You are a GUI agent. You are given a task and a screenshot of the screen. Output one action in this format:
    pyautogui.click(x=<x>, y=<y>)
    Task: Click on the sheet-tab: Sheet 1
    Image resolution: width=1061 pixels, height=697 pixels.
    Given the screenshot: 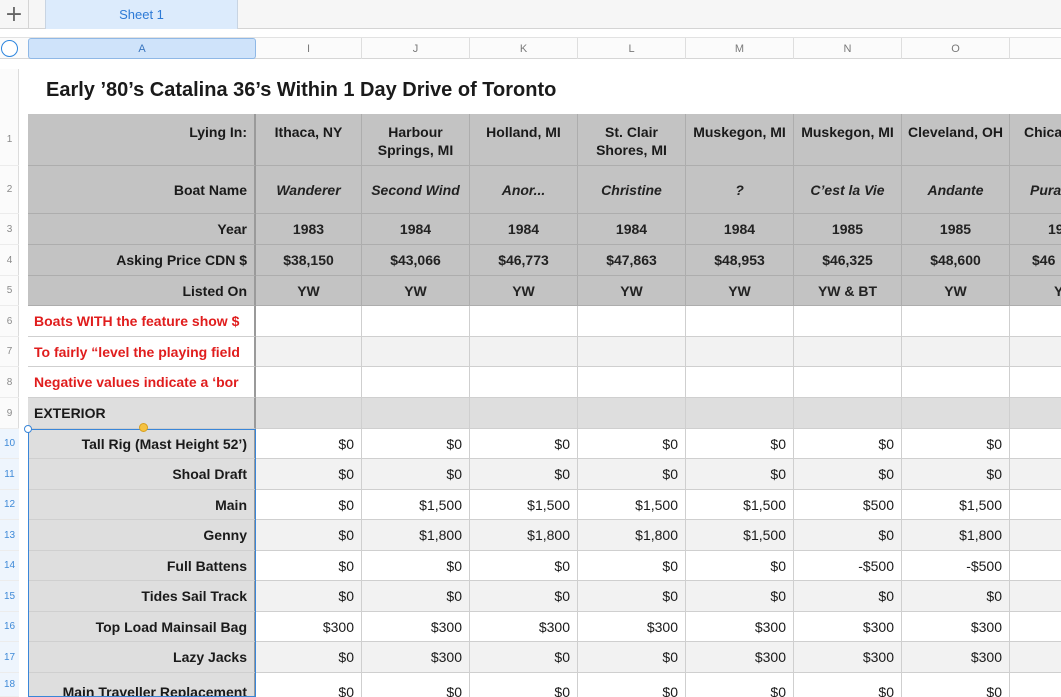 What is the action you would take?
    pyautogui.click(x=141, y=14)
    